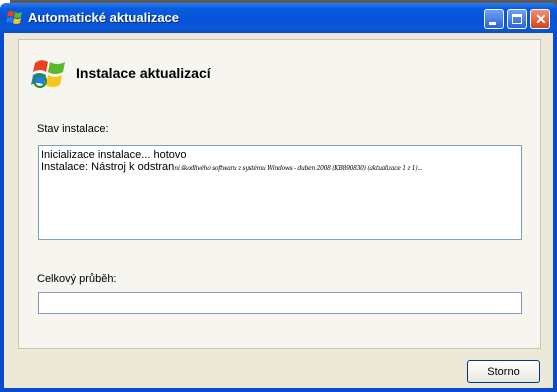 The width and height of the screenshot is (557, 392). Describe the element at coordinates (143, 73) in the screenshot. I see `page-title: Instalace aktualizací` at that location.